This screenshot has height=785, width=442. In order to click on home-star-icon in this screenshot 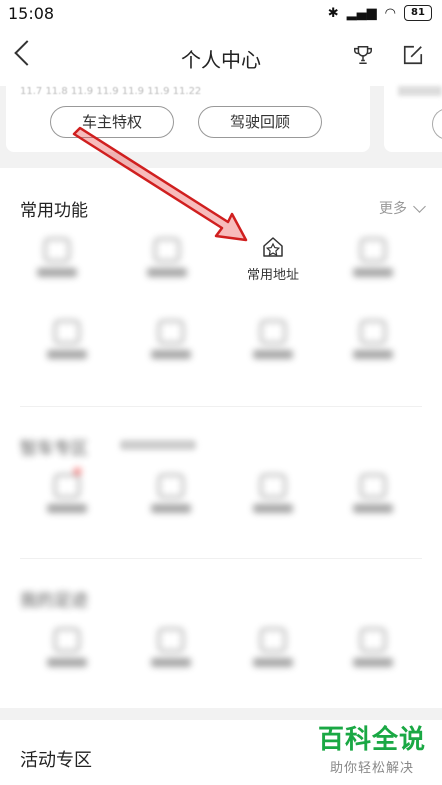, I will do `click(273, 247)`.